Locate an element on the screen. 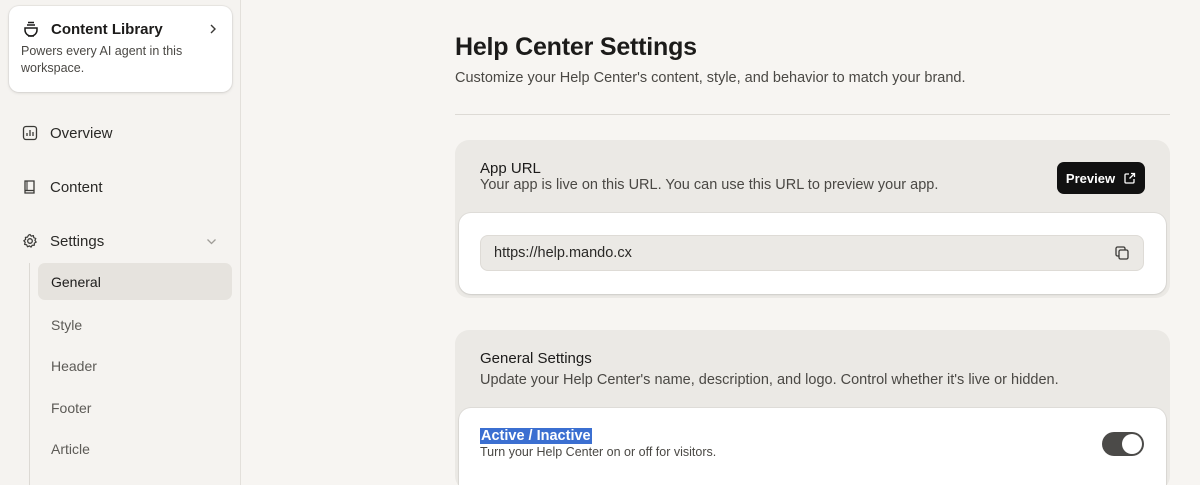 The width and height of the screenshot is (1200, 485). nav-item-settings: Settings is located at coordinates (121, 241).